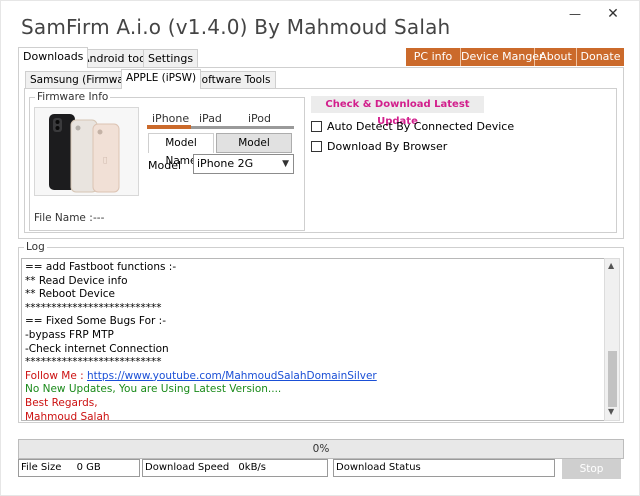 Image resolution: width=640 pixels, height=496 pixels. What do you see at coordinates (575, 14) in the screenshot?
I see `minimize-icon: —` at bounding box center [575, 14].